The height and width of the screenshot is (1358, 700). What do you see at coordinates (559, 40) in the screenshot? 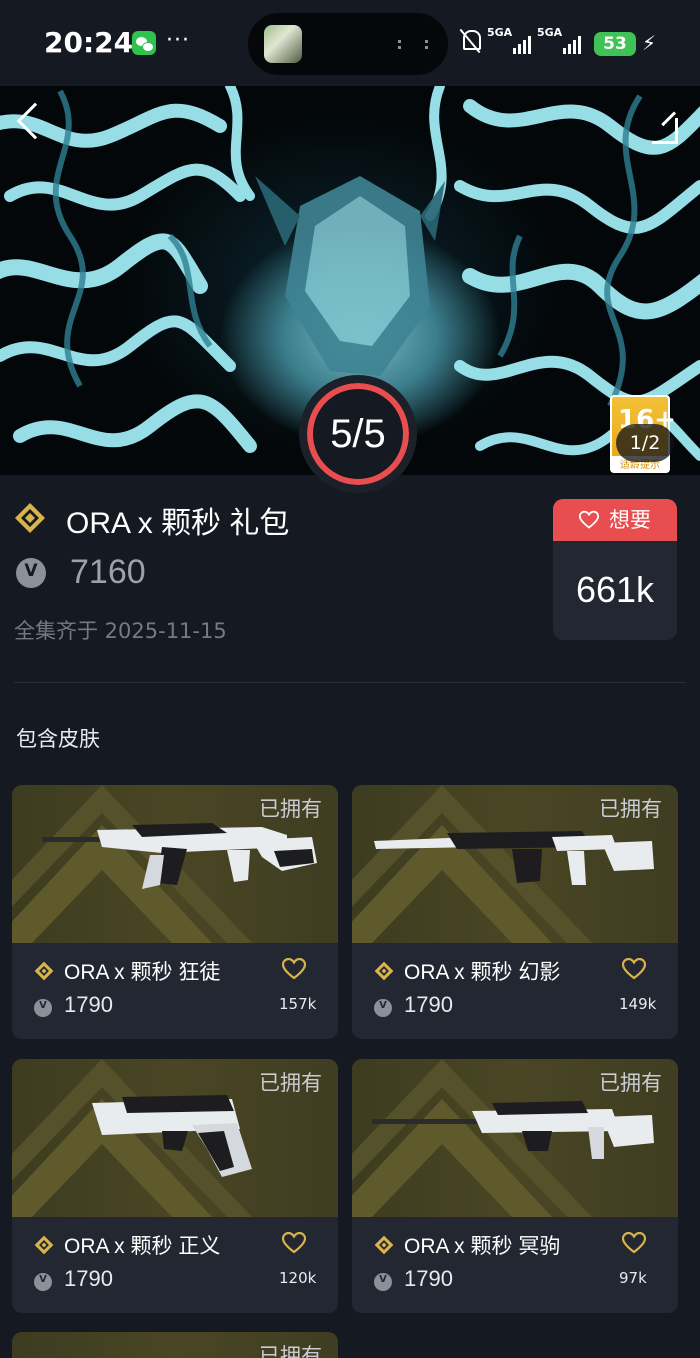
I see `signal-2: 5GA` at bounding box center [559, 40].